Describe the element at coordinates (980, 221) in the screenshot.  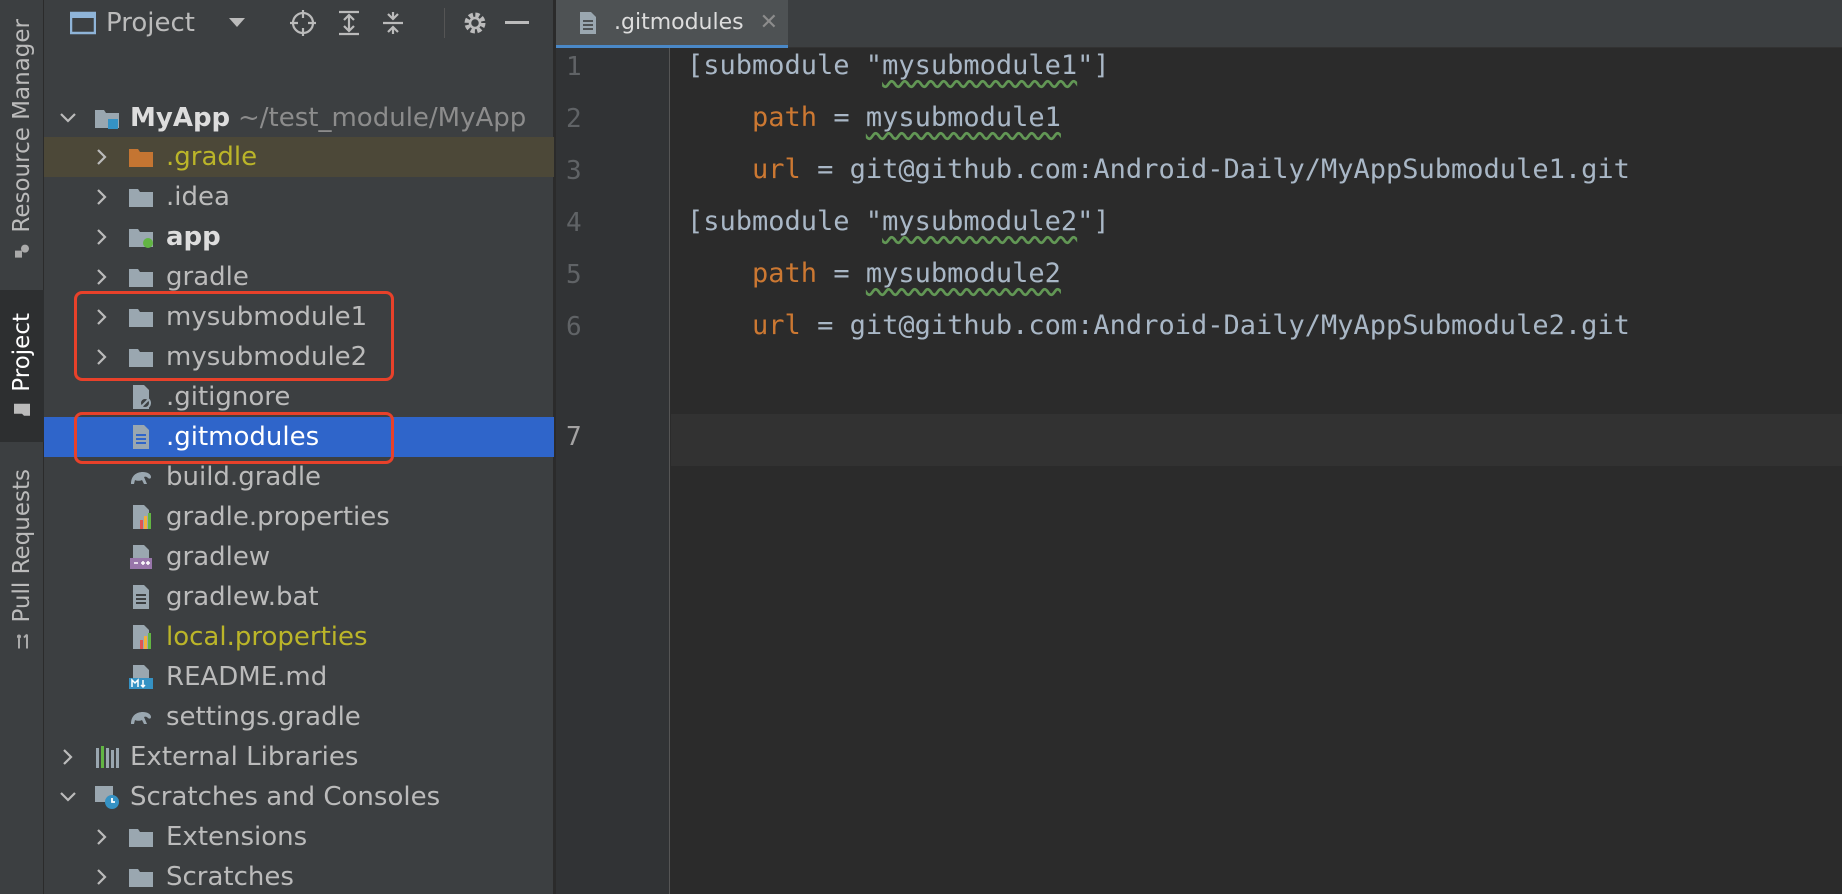
I see `submodule-name: mysubmodule2` at that location.